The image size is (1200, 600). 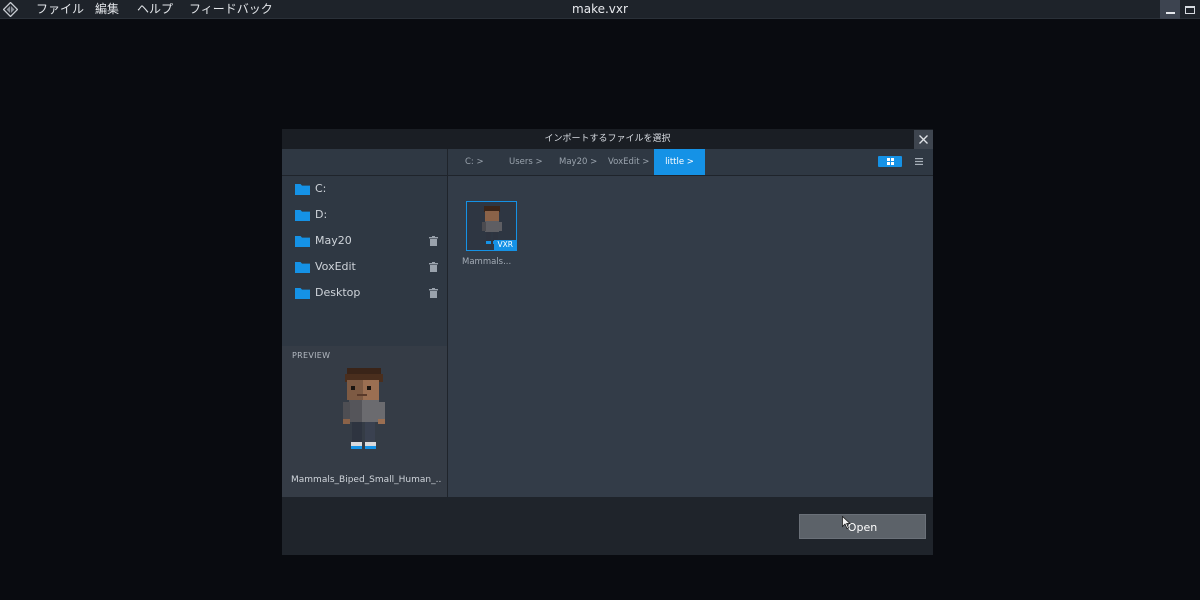 I want to click on menu-file: ファイル, so click(x=60, y=9).